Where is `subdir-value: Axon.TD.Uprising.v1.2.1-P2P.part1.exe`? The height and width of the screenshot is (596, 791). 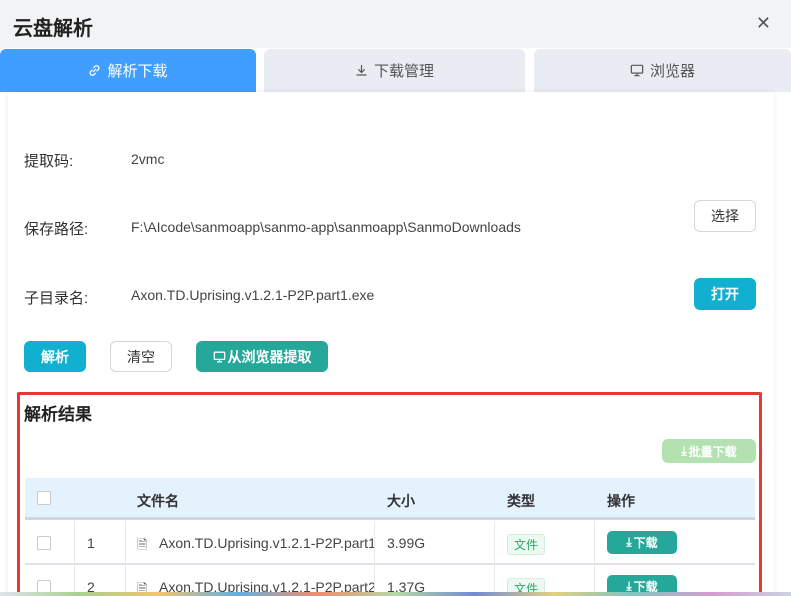
subdir-value: Axon.TD.Uprising.v1.2.1-P2P.part1.exe is located at coordinates (252, 295).